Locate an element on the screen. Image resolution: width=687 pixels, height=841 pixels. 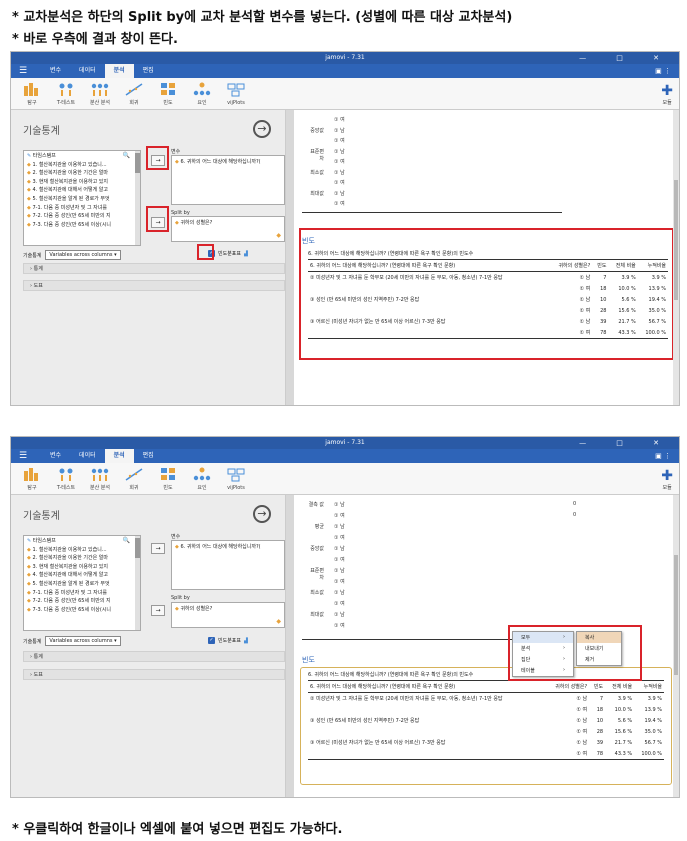
plus-icon: ✚ is located at coordinates (667, 476).